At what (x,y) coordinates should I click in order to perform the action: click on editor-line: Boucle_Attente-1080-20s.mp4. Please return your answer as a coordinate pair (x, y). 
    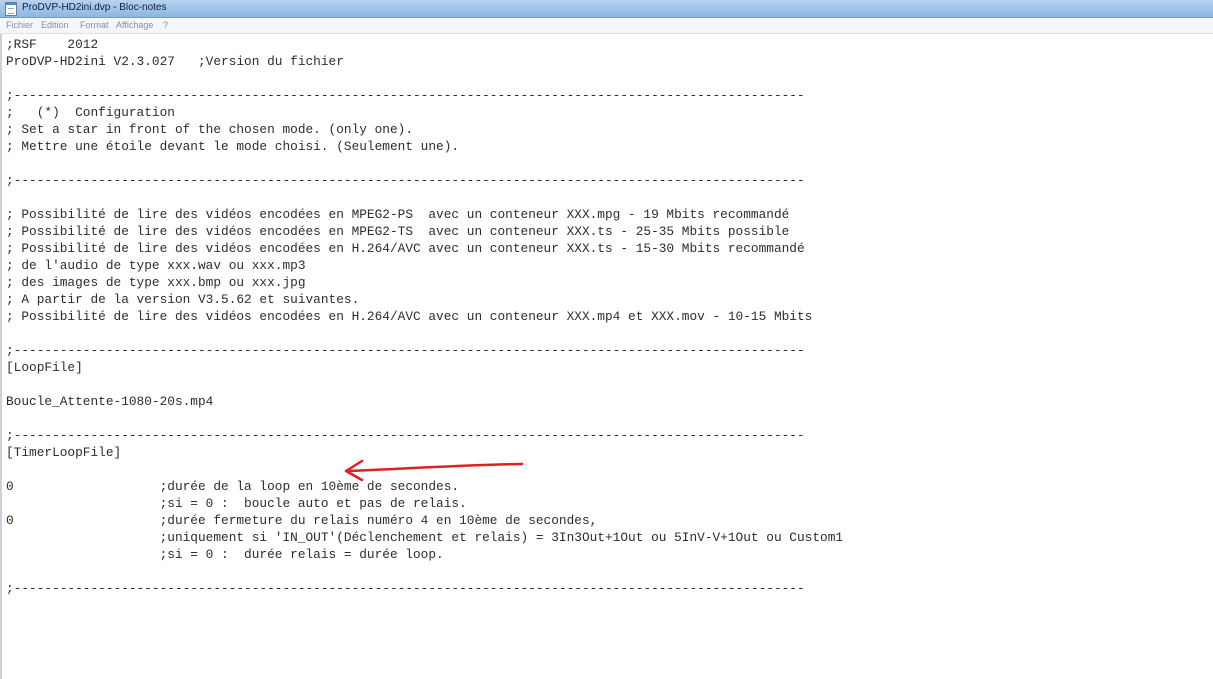
    Looking at the image, I should click on (110, 401).